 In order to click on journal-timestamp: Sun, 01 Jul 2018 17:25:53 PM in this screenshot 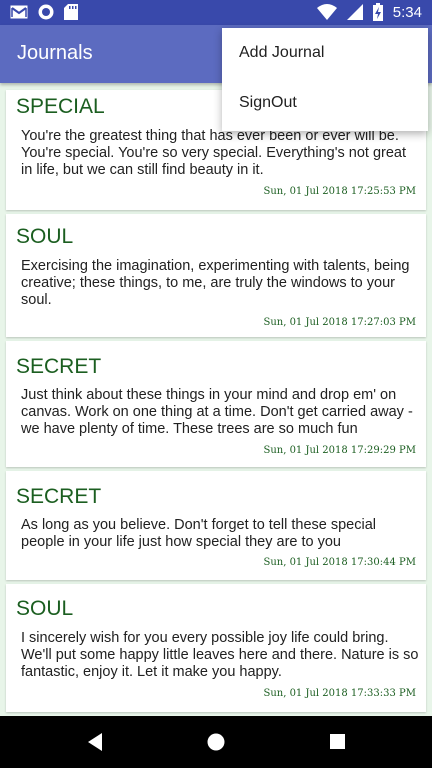, I will do `click(339, 191)`.